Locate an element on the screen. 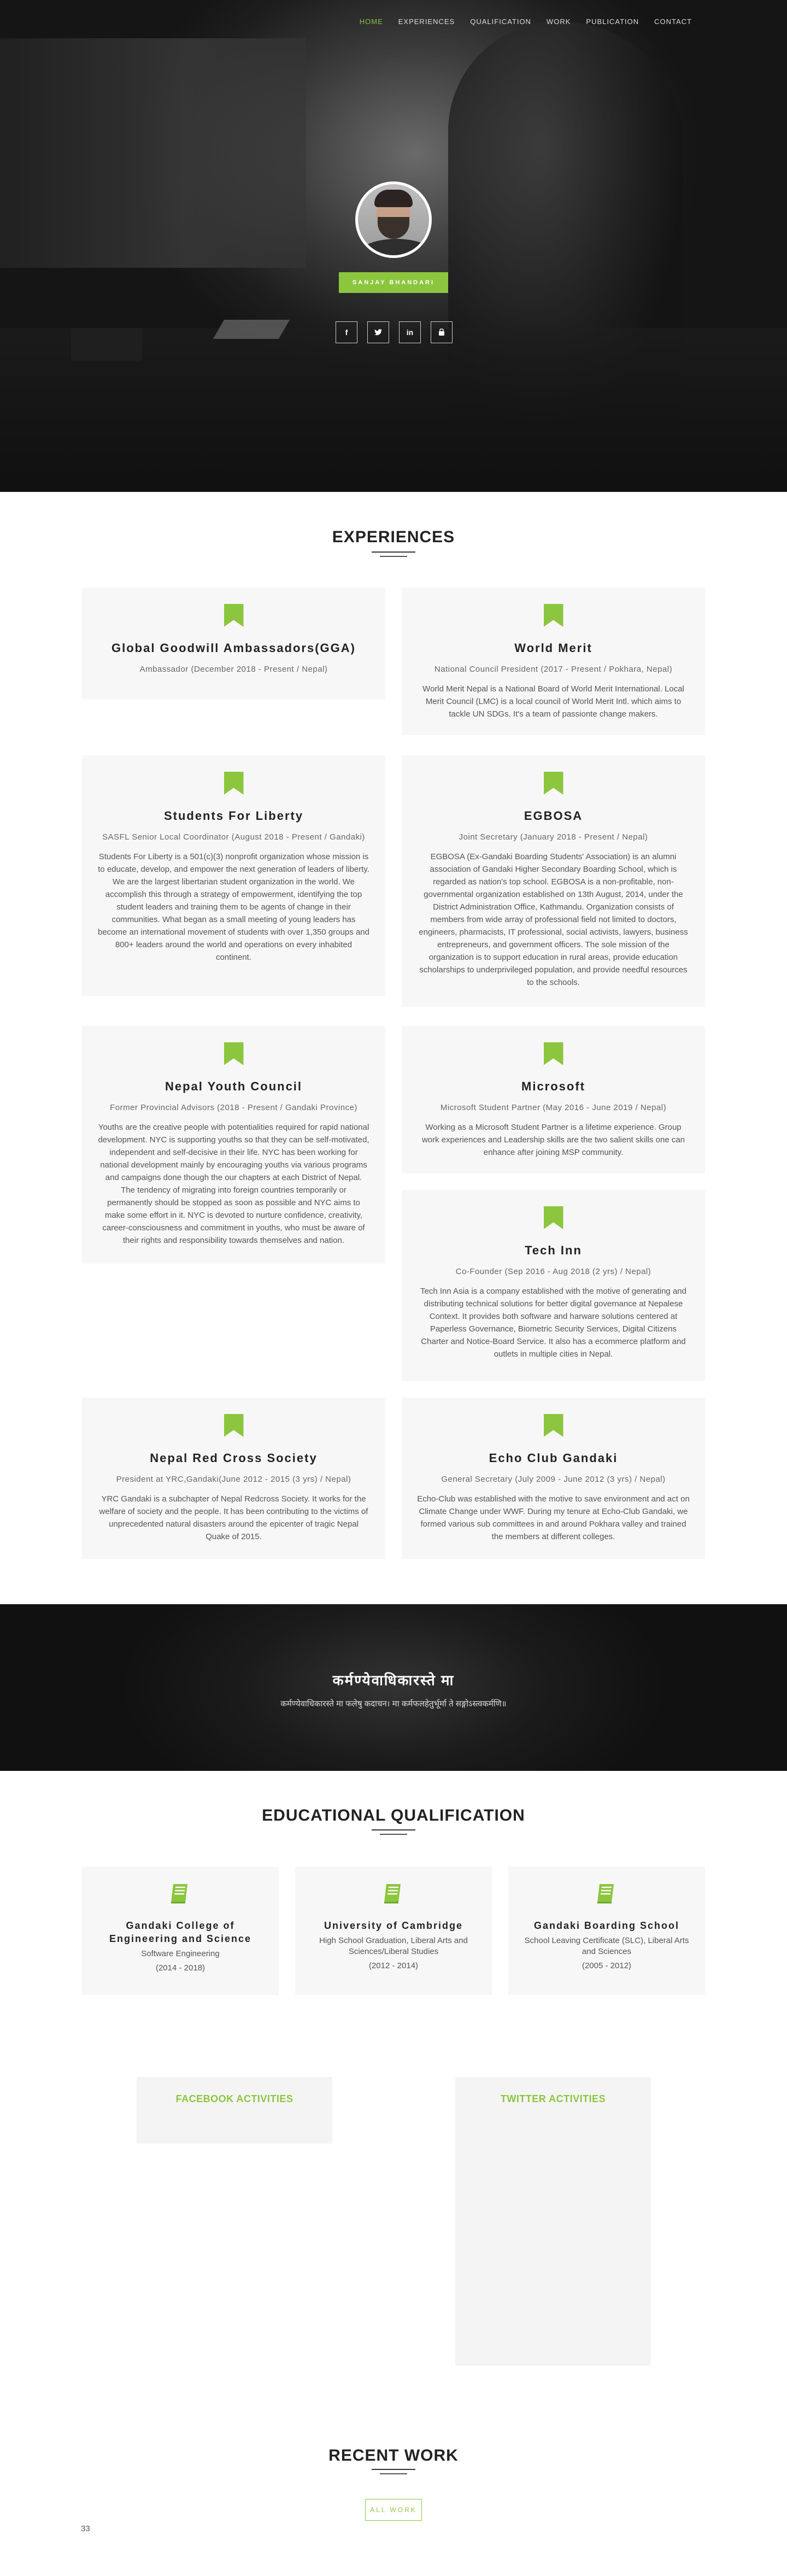  experience-title: Nepal Youth Council is located at coordinates (234, 1086).